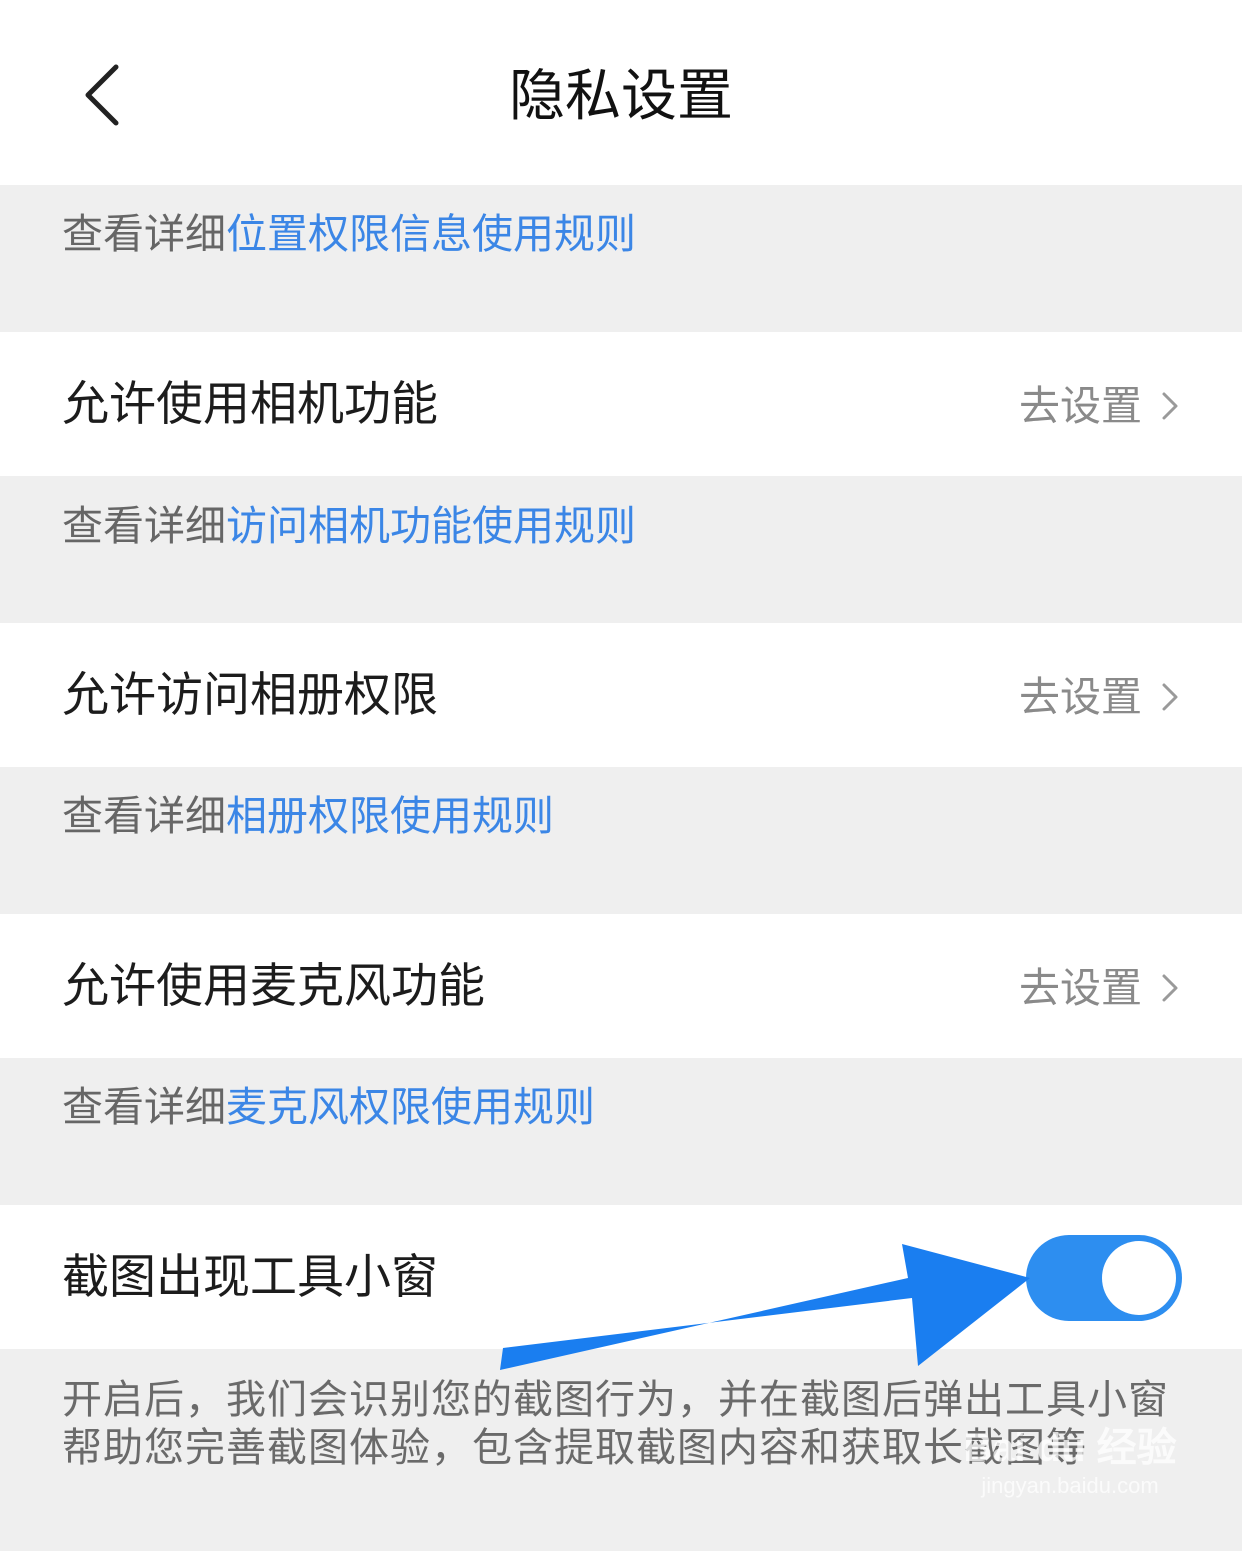 This screenshot has height=1551, width=1242. What do you see at coordinates (250, 404) in the screenshot?
I see `setting-label: 允许使用相机功能` at bounding box center [250, 404].